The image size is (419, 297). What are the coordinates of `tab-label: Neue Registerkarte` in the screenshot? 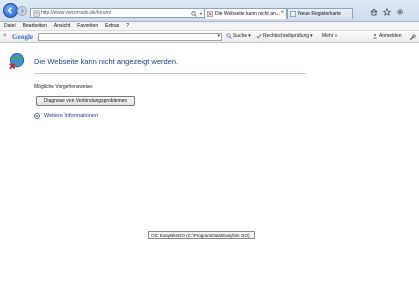 It's located at (320, 14).